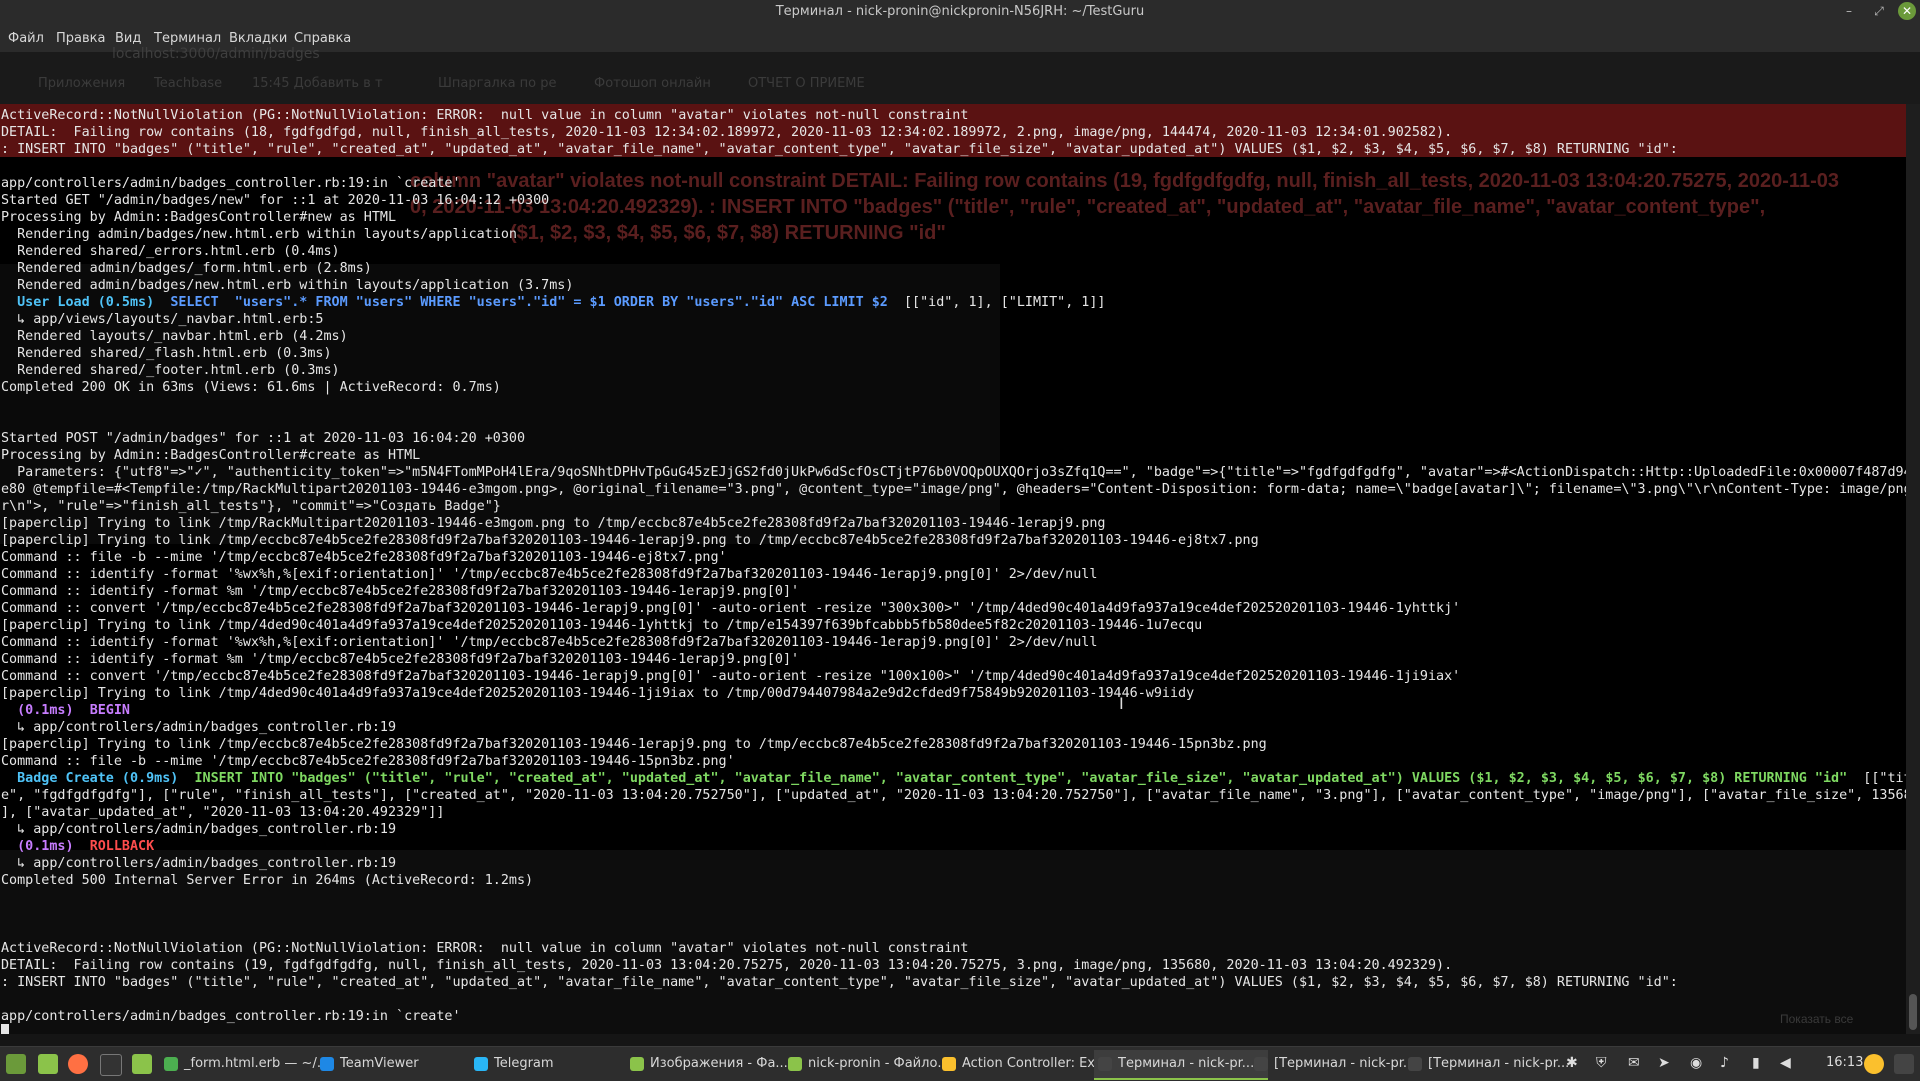  Describe the element at coordinates (80, 38) in the screenshot. I see `menu-edit: Правка` at that location.